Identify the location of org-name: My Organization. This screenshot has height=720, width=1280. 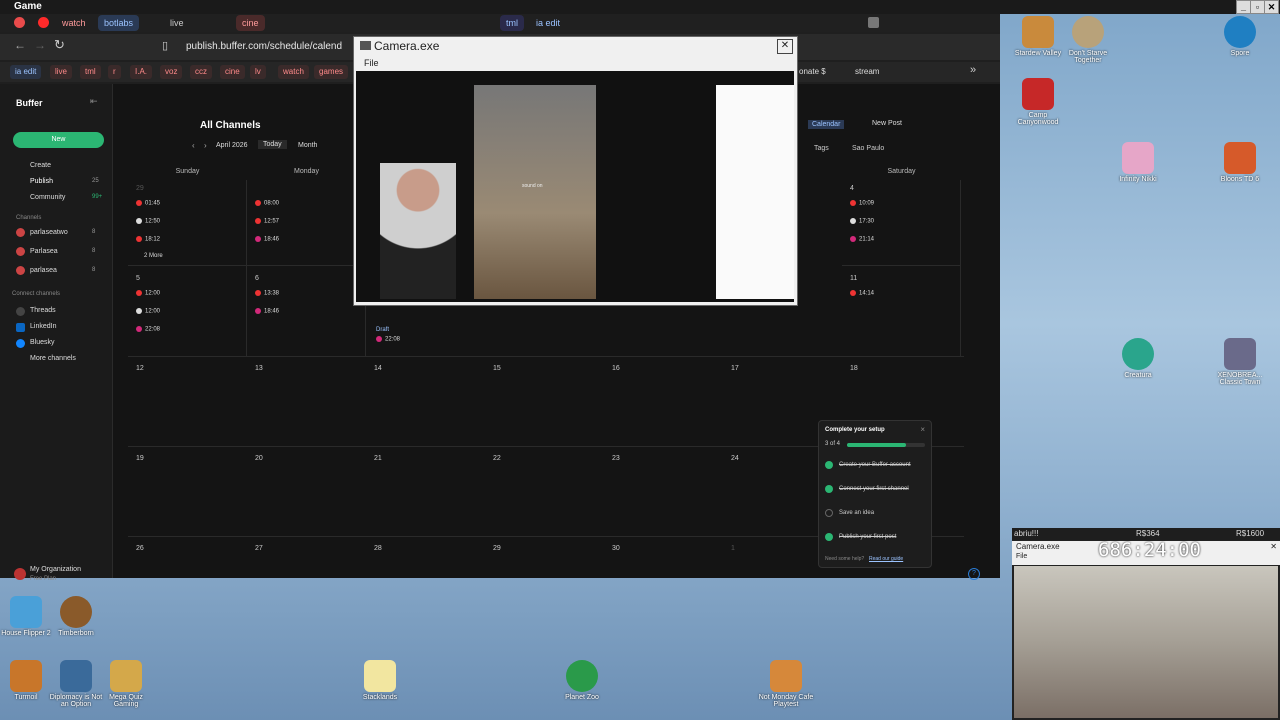
(55, 569).